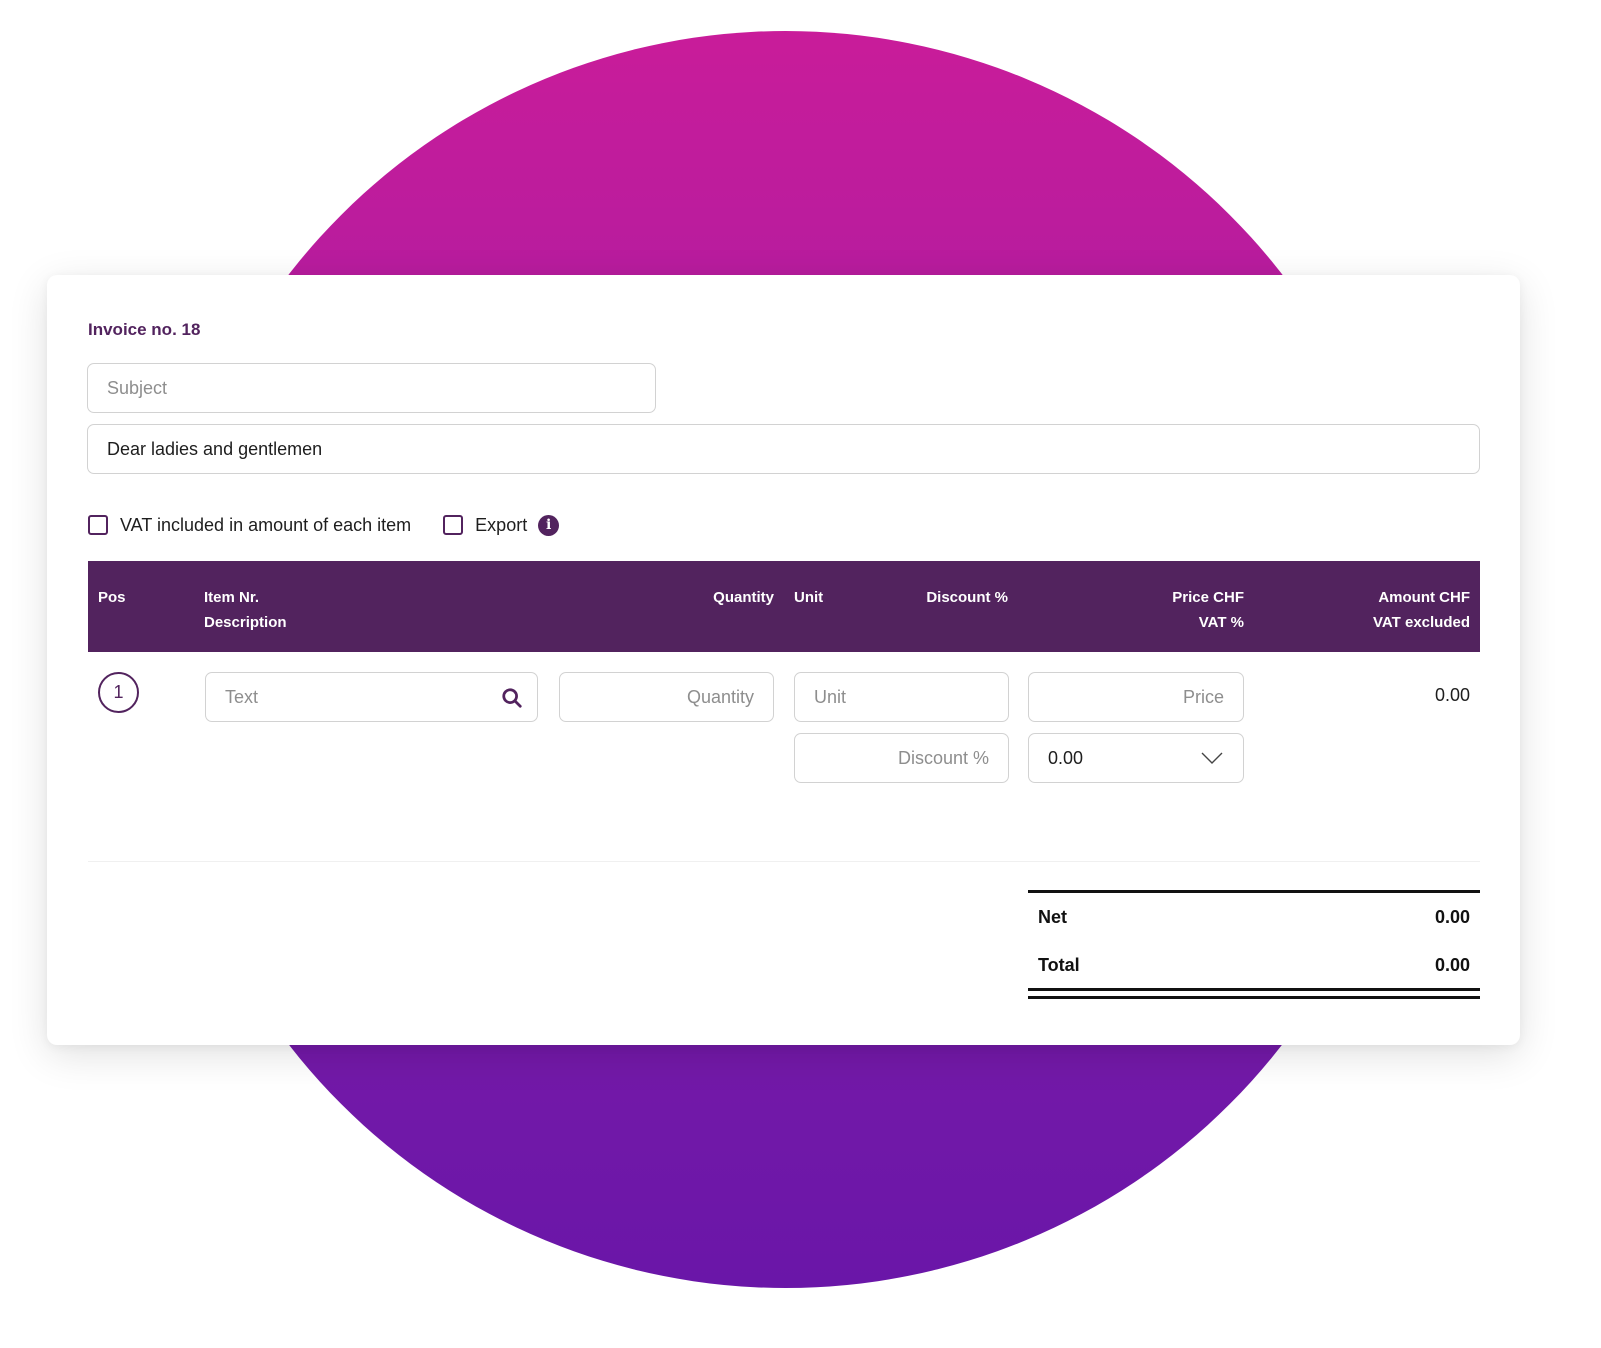 The width and height of the screenshot is (1601, 1348). What do you see at coordinates (1053, 916) in the screenshot?
I see `net-label: Net` at bounding box center [1053, 916].